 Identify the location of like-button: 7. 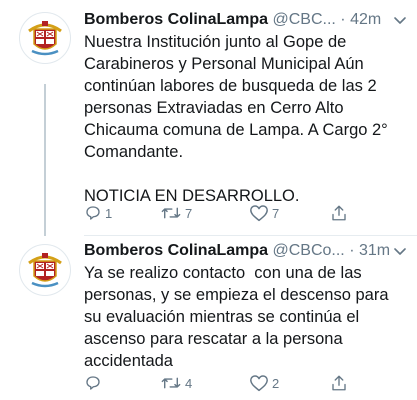
(264, 213).